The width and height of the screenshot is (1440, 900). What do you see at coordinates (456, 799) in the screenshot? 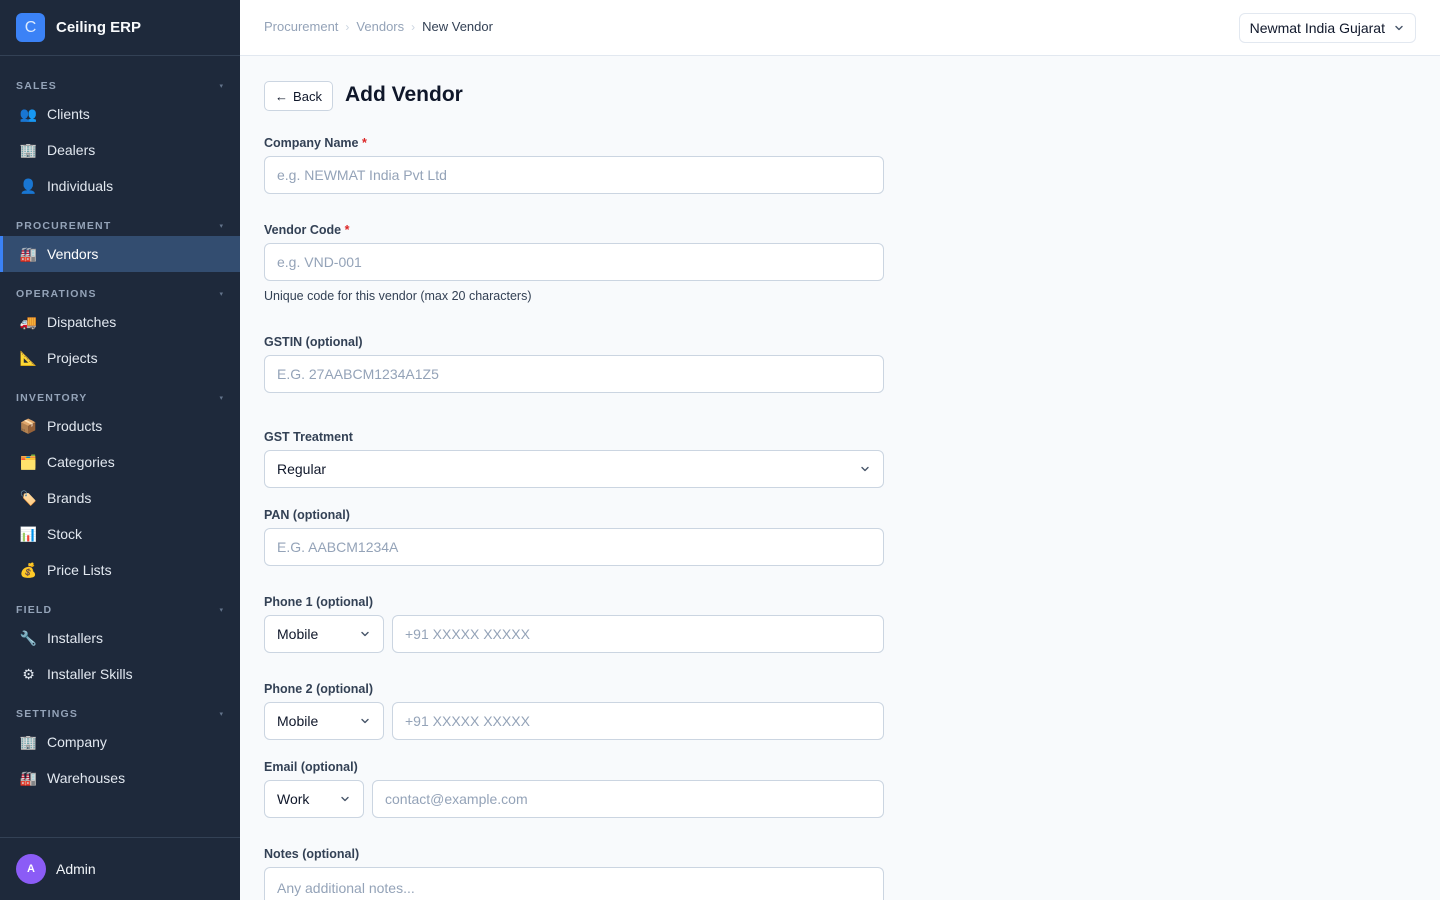
I see `input-placeholder: contact@example.com` at bounding box center [456, 799].